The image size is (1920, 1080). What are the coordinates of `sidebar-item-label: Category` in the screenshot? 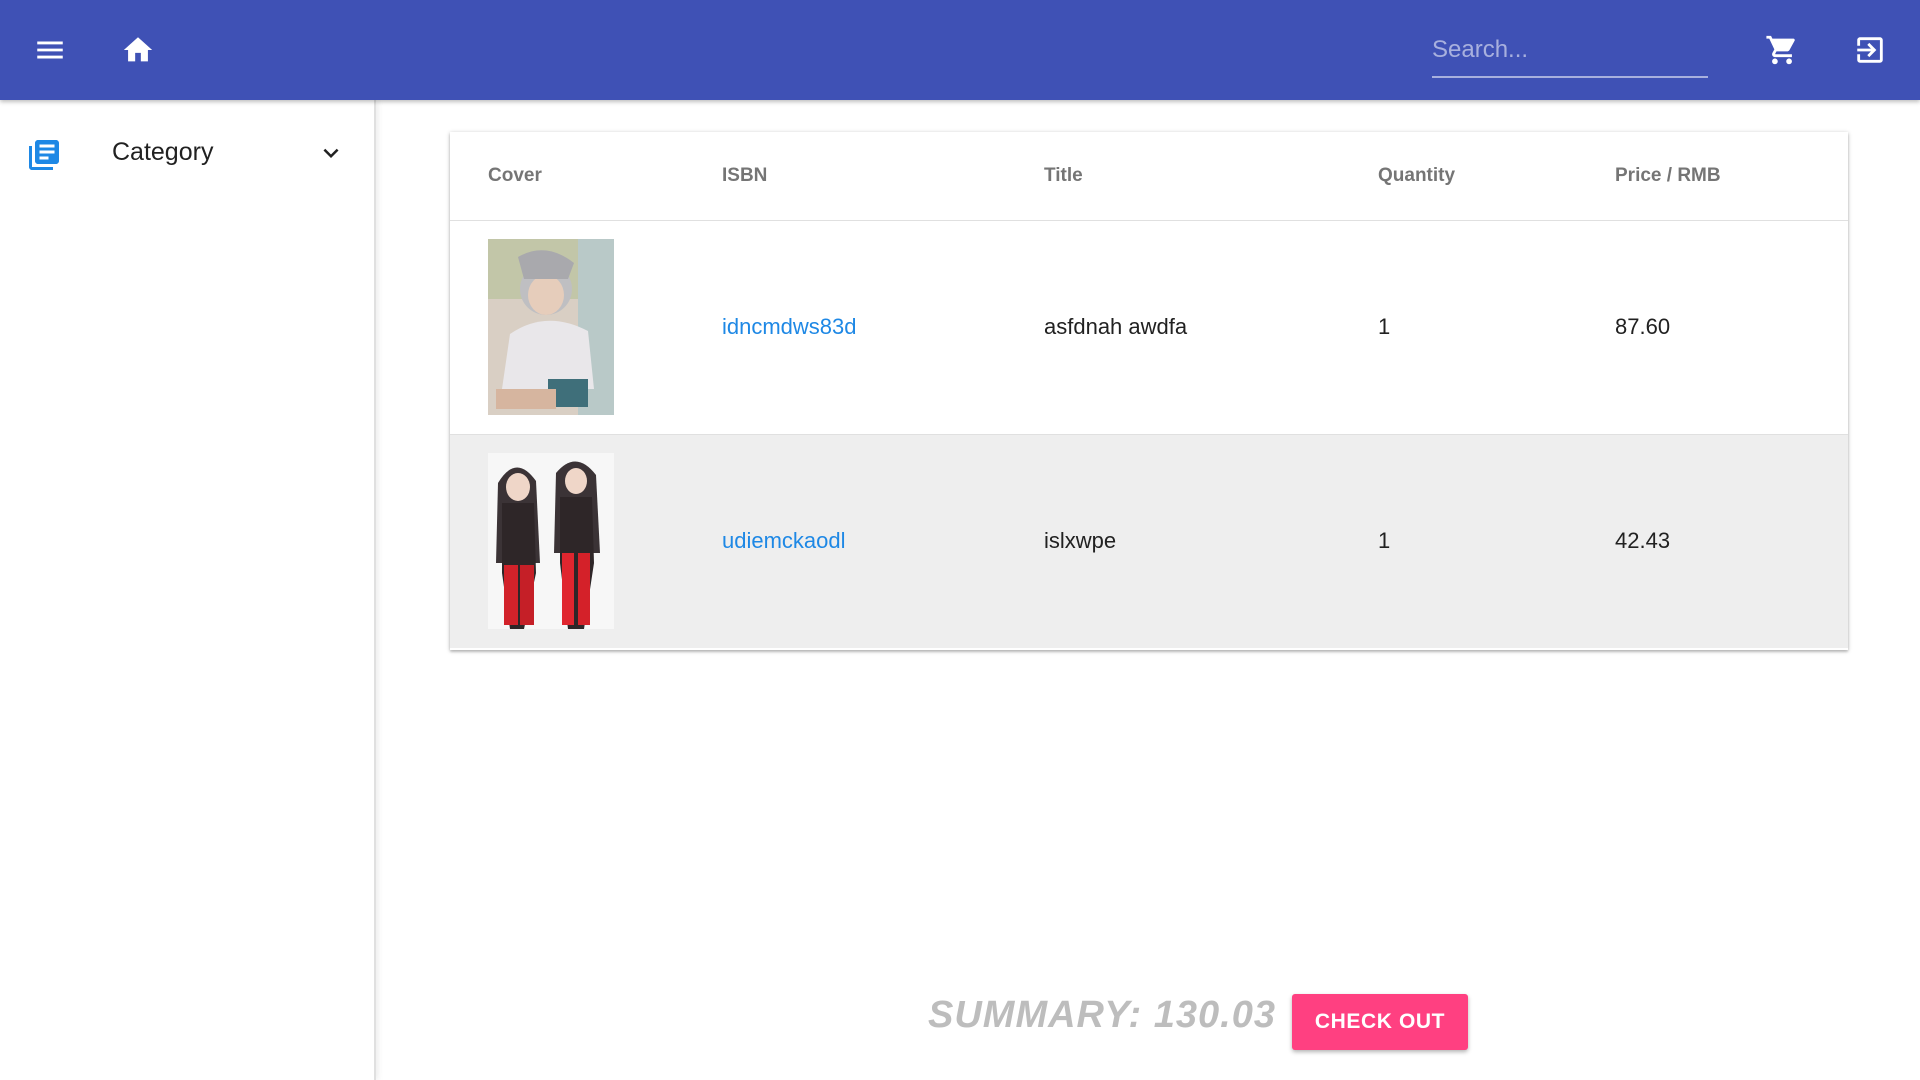 It's located at (163, 152).